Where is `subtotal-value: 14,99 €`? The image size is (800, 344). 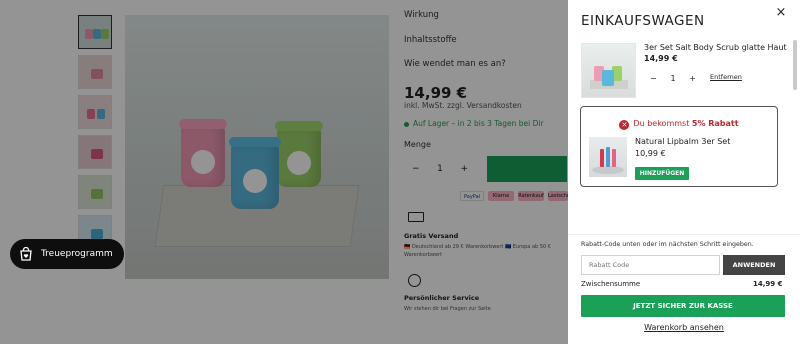 subtotal-value: 14,99 € is located at coordinates (768, 284).